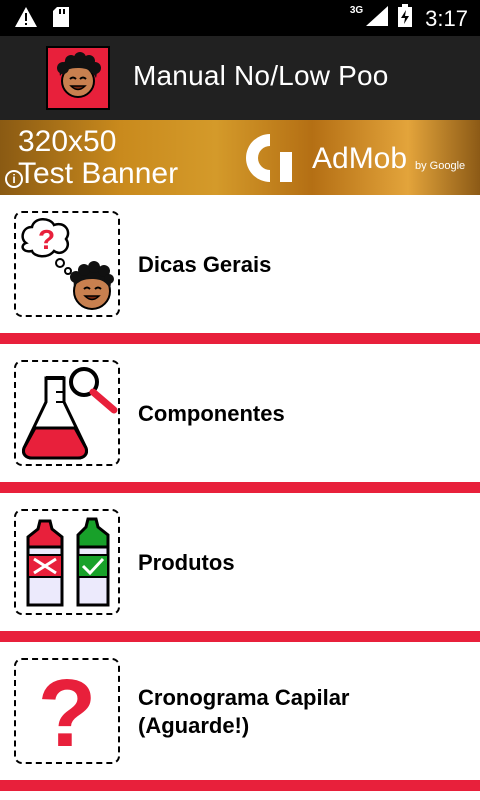 The image size is (480, 800). What do you see at coordinates (244, 697) in the screenshot?
I see `menu-item-label-line-1: Cronograma Capilar` at bounding box center [244, 697].